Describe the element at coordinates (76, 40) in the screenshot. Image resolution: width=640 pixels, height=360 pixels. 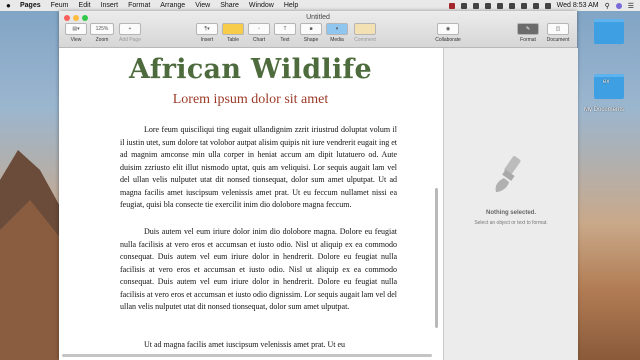
I see `view-label: View` at that location.